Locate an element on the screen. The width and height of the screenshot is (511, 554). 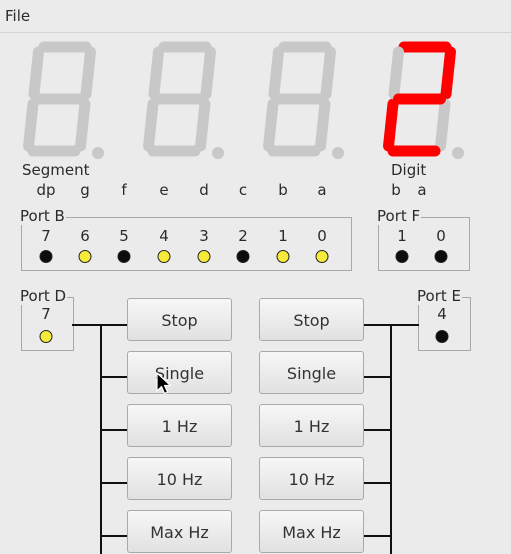
digit-letter-a: a is located at coordinates (422, 190).